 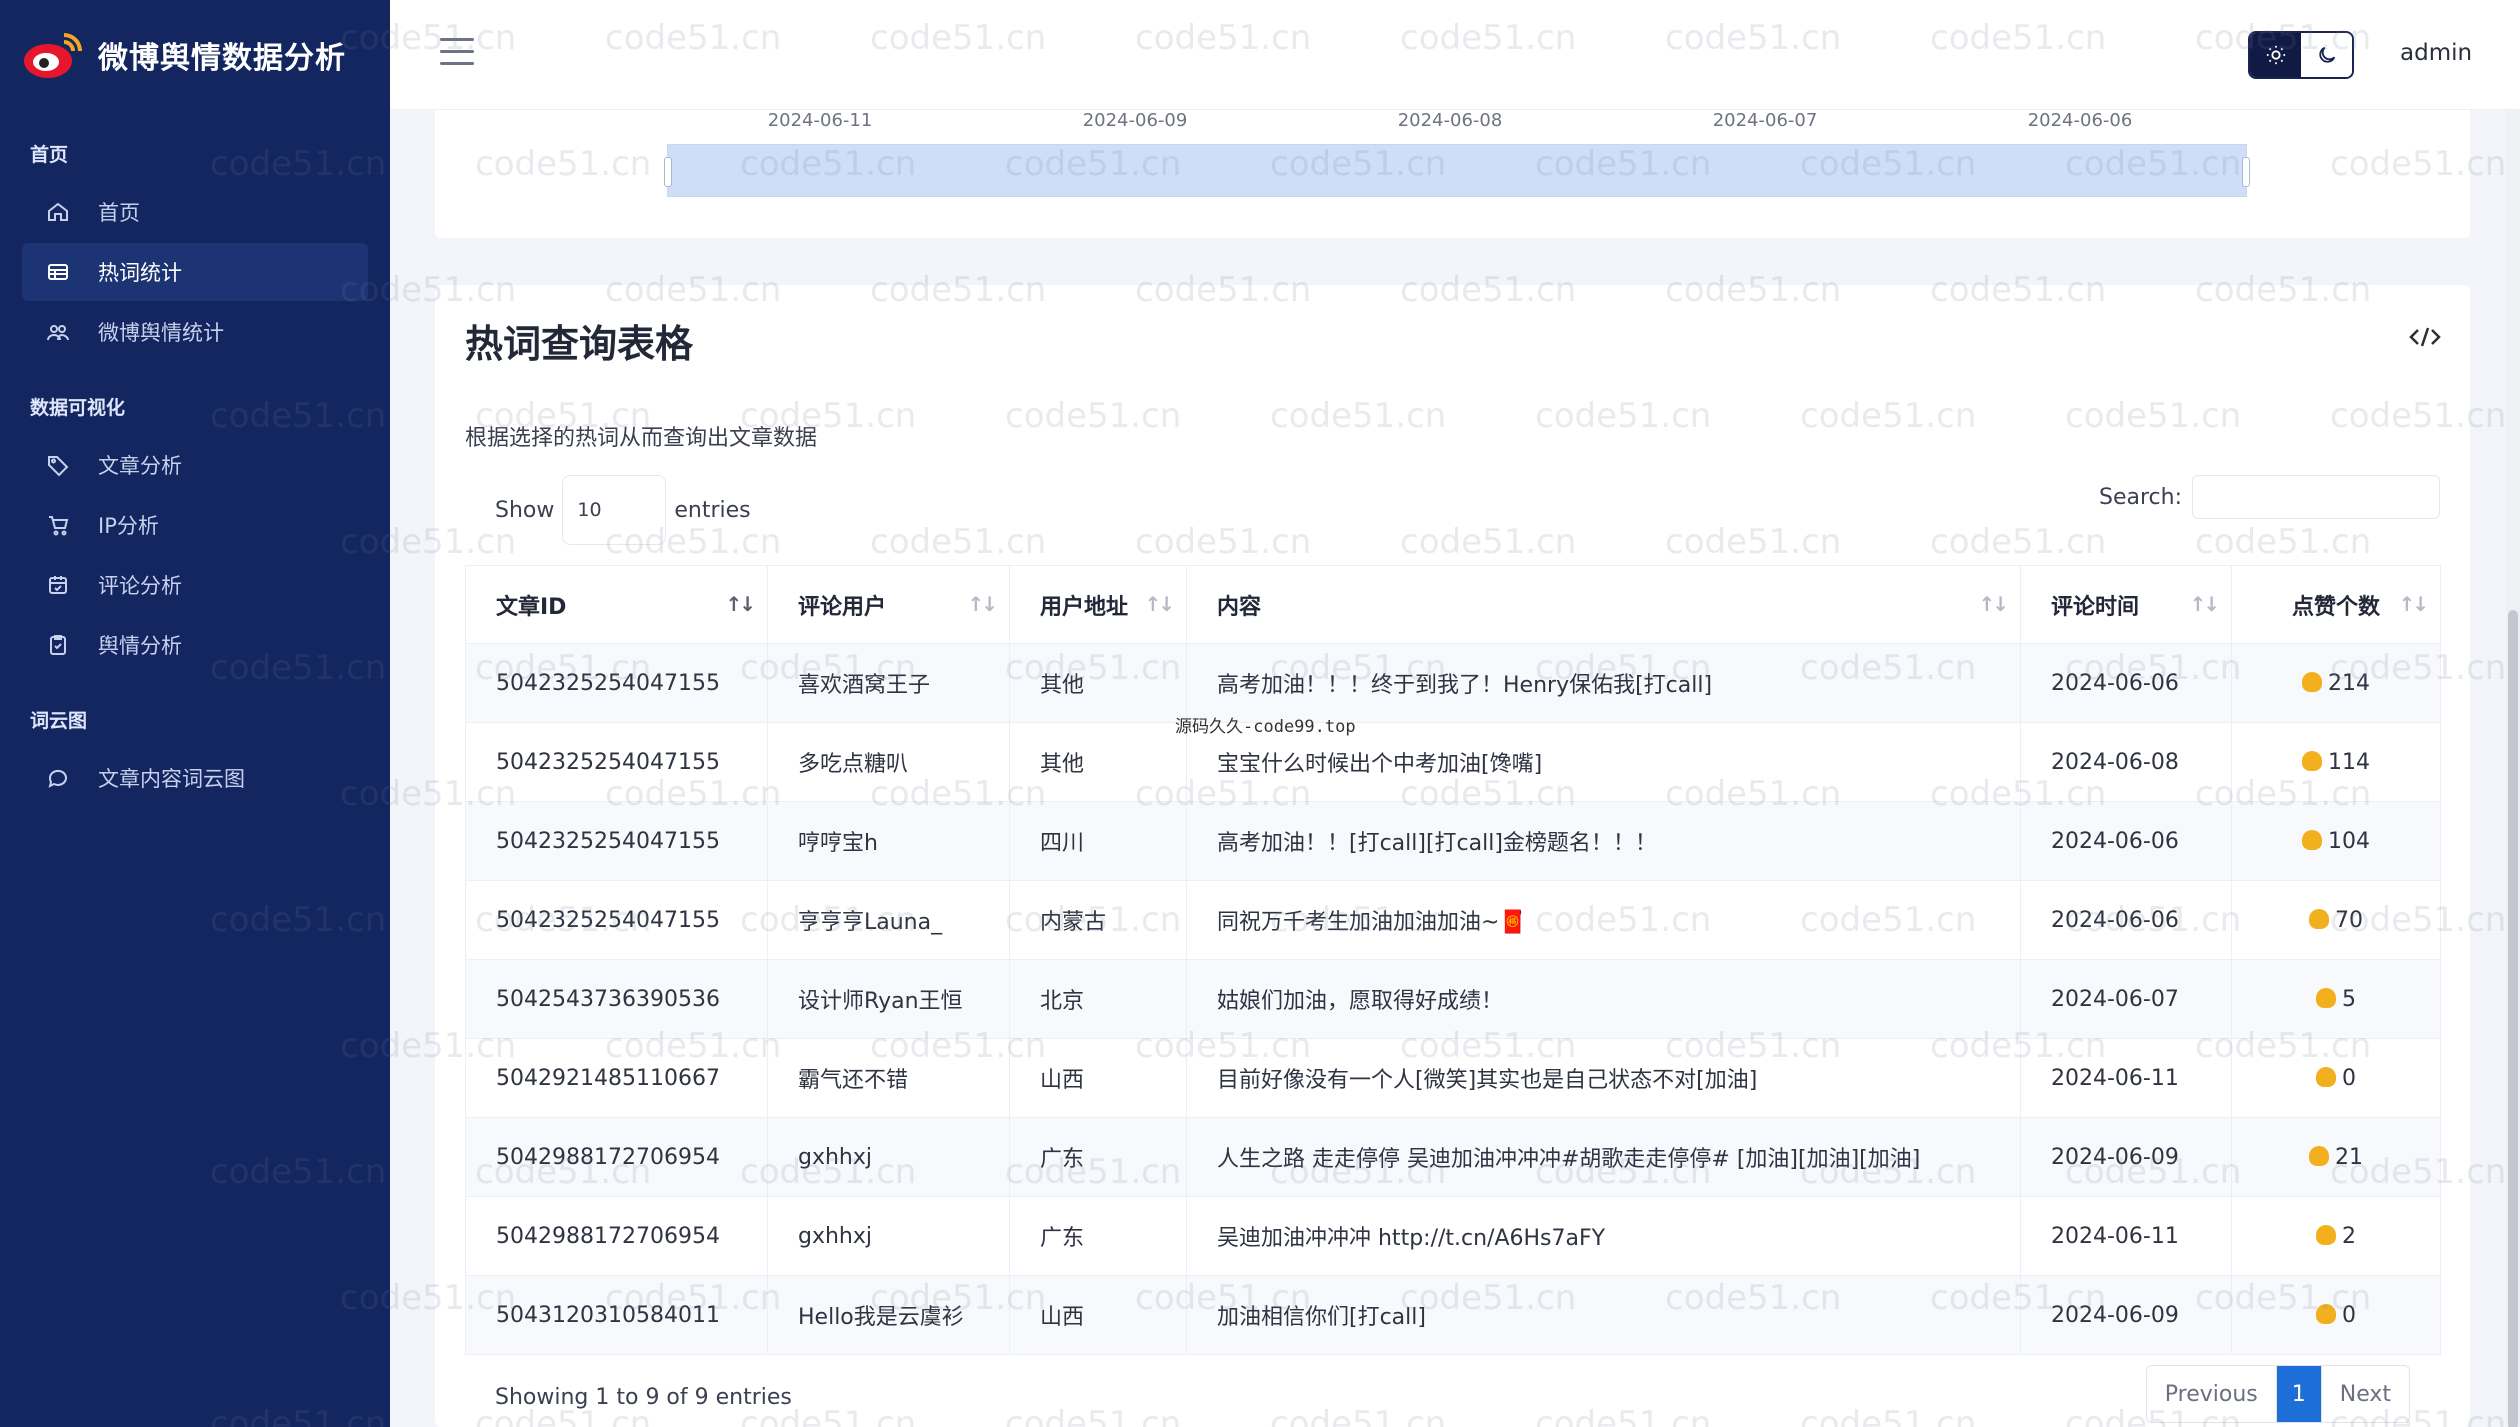 What do you see at coordinates (2349, 1078) in the screenshot?
I see `like-count: 0` at bounding box center [2349, 1078].